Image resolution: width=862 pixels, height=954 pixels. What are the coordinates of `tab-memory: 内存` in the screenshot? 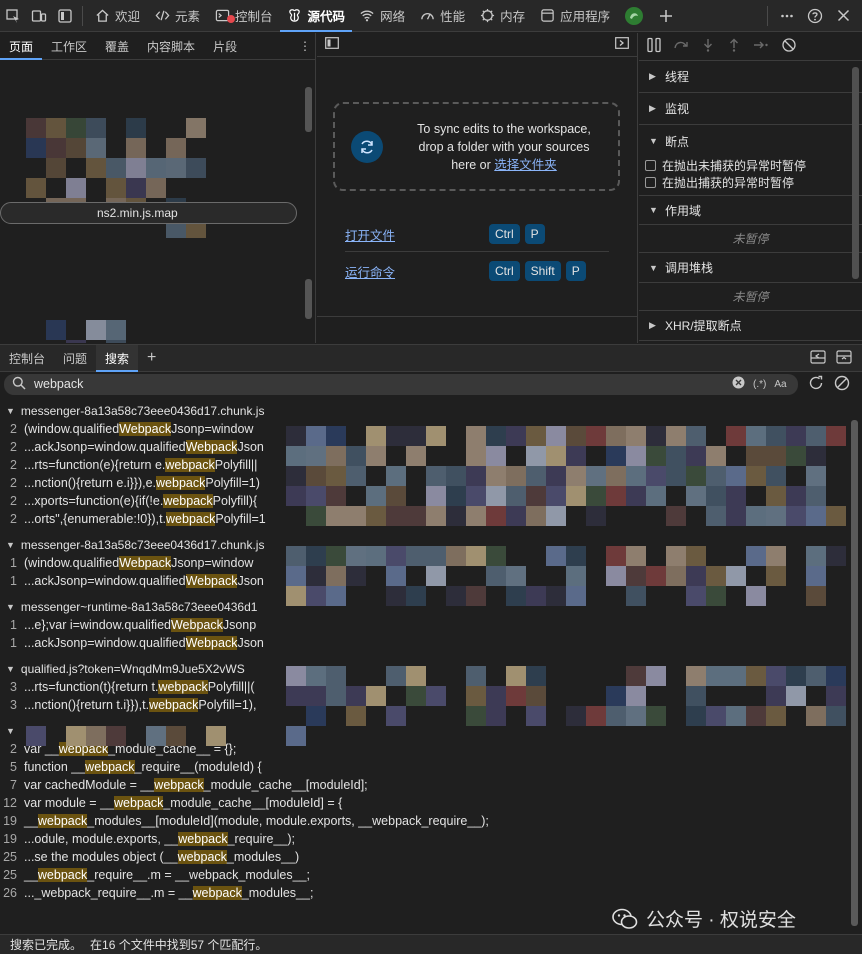 It's located at (502, 16).